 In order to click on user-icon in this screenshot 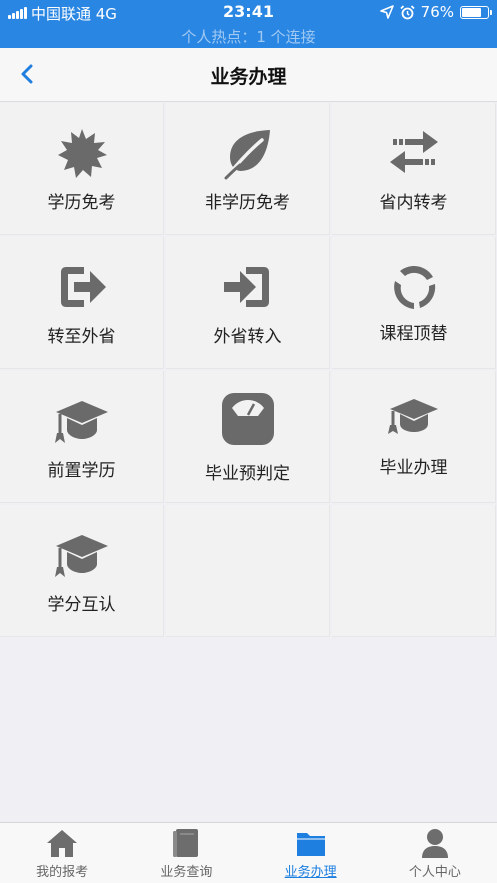, I will do `click(434, 843)`.